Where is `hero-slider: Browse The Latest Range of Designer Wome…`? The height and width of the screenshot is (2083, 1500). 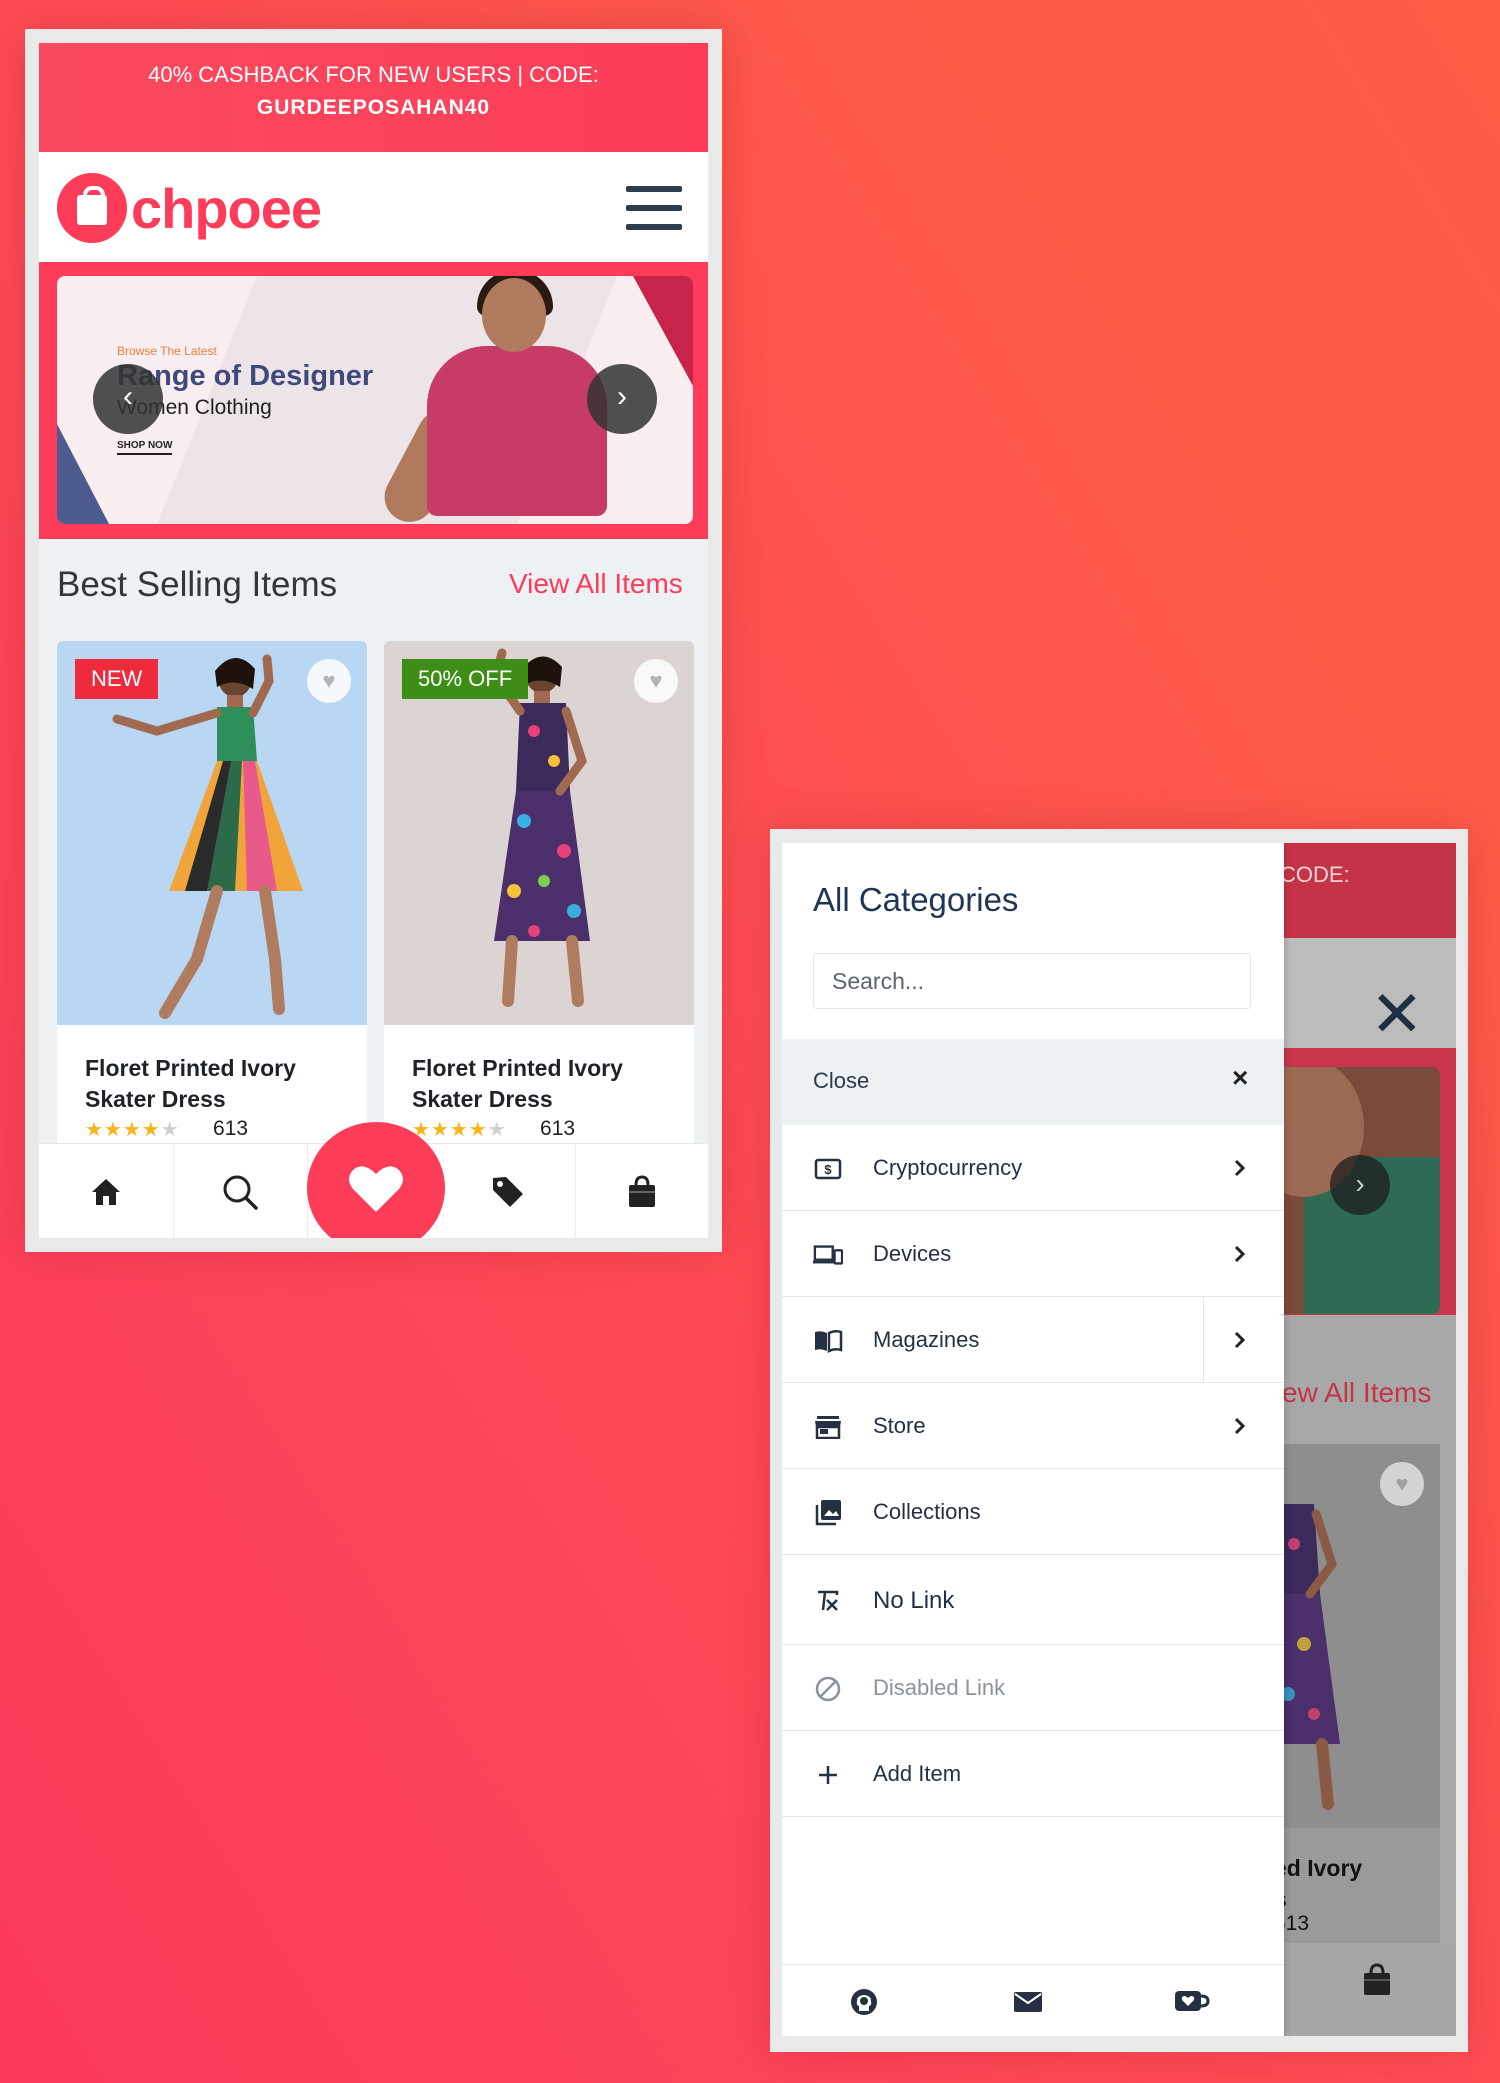 hero-slider: Browse The Latest Range of Designer Wome… is located at coordinates (373, 400).